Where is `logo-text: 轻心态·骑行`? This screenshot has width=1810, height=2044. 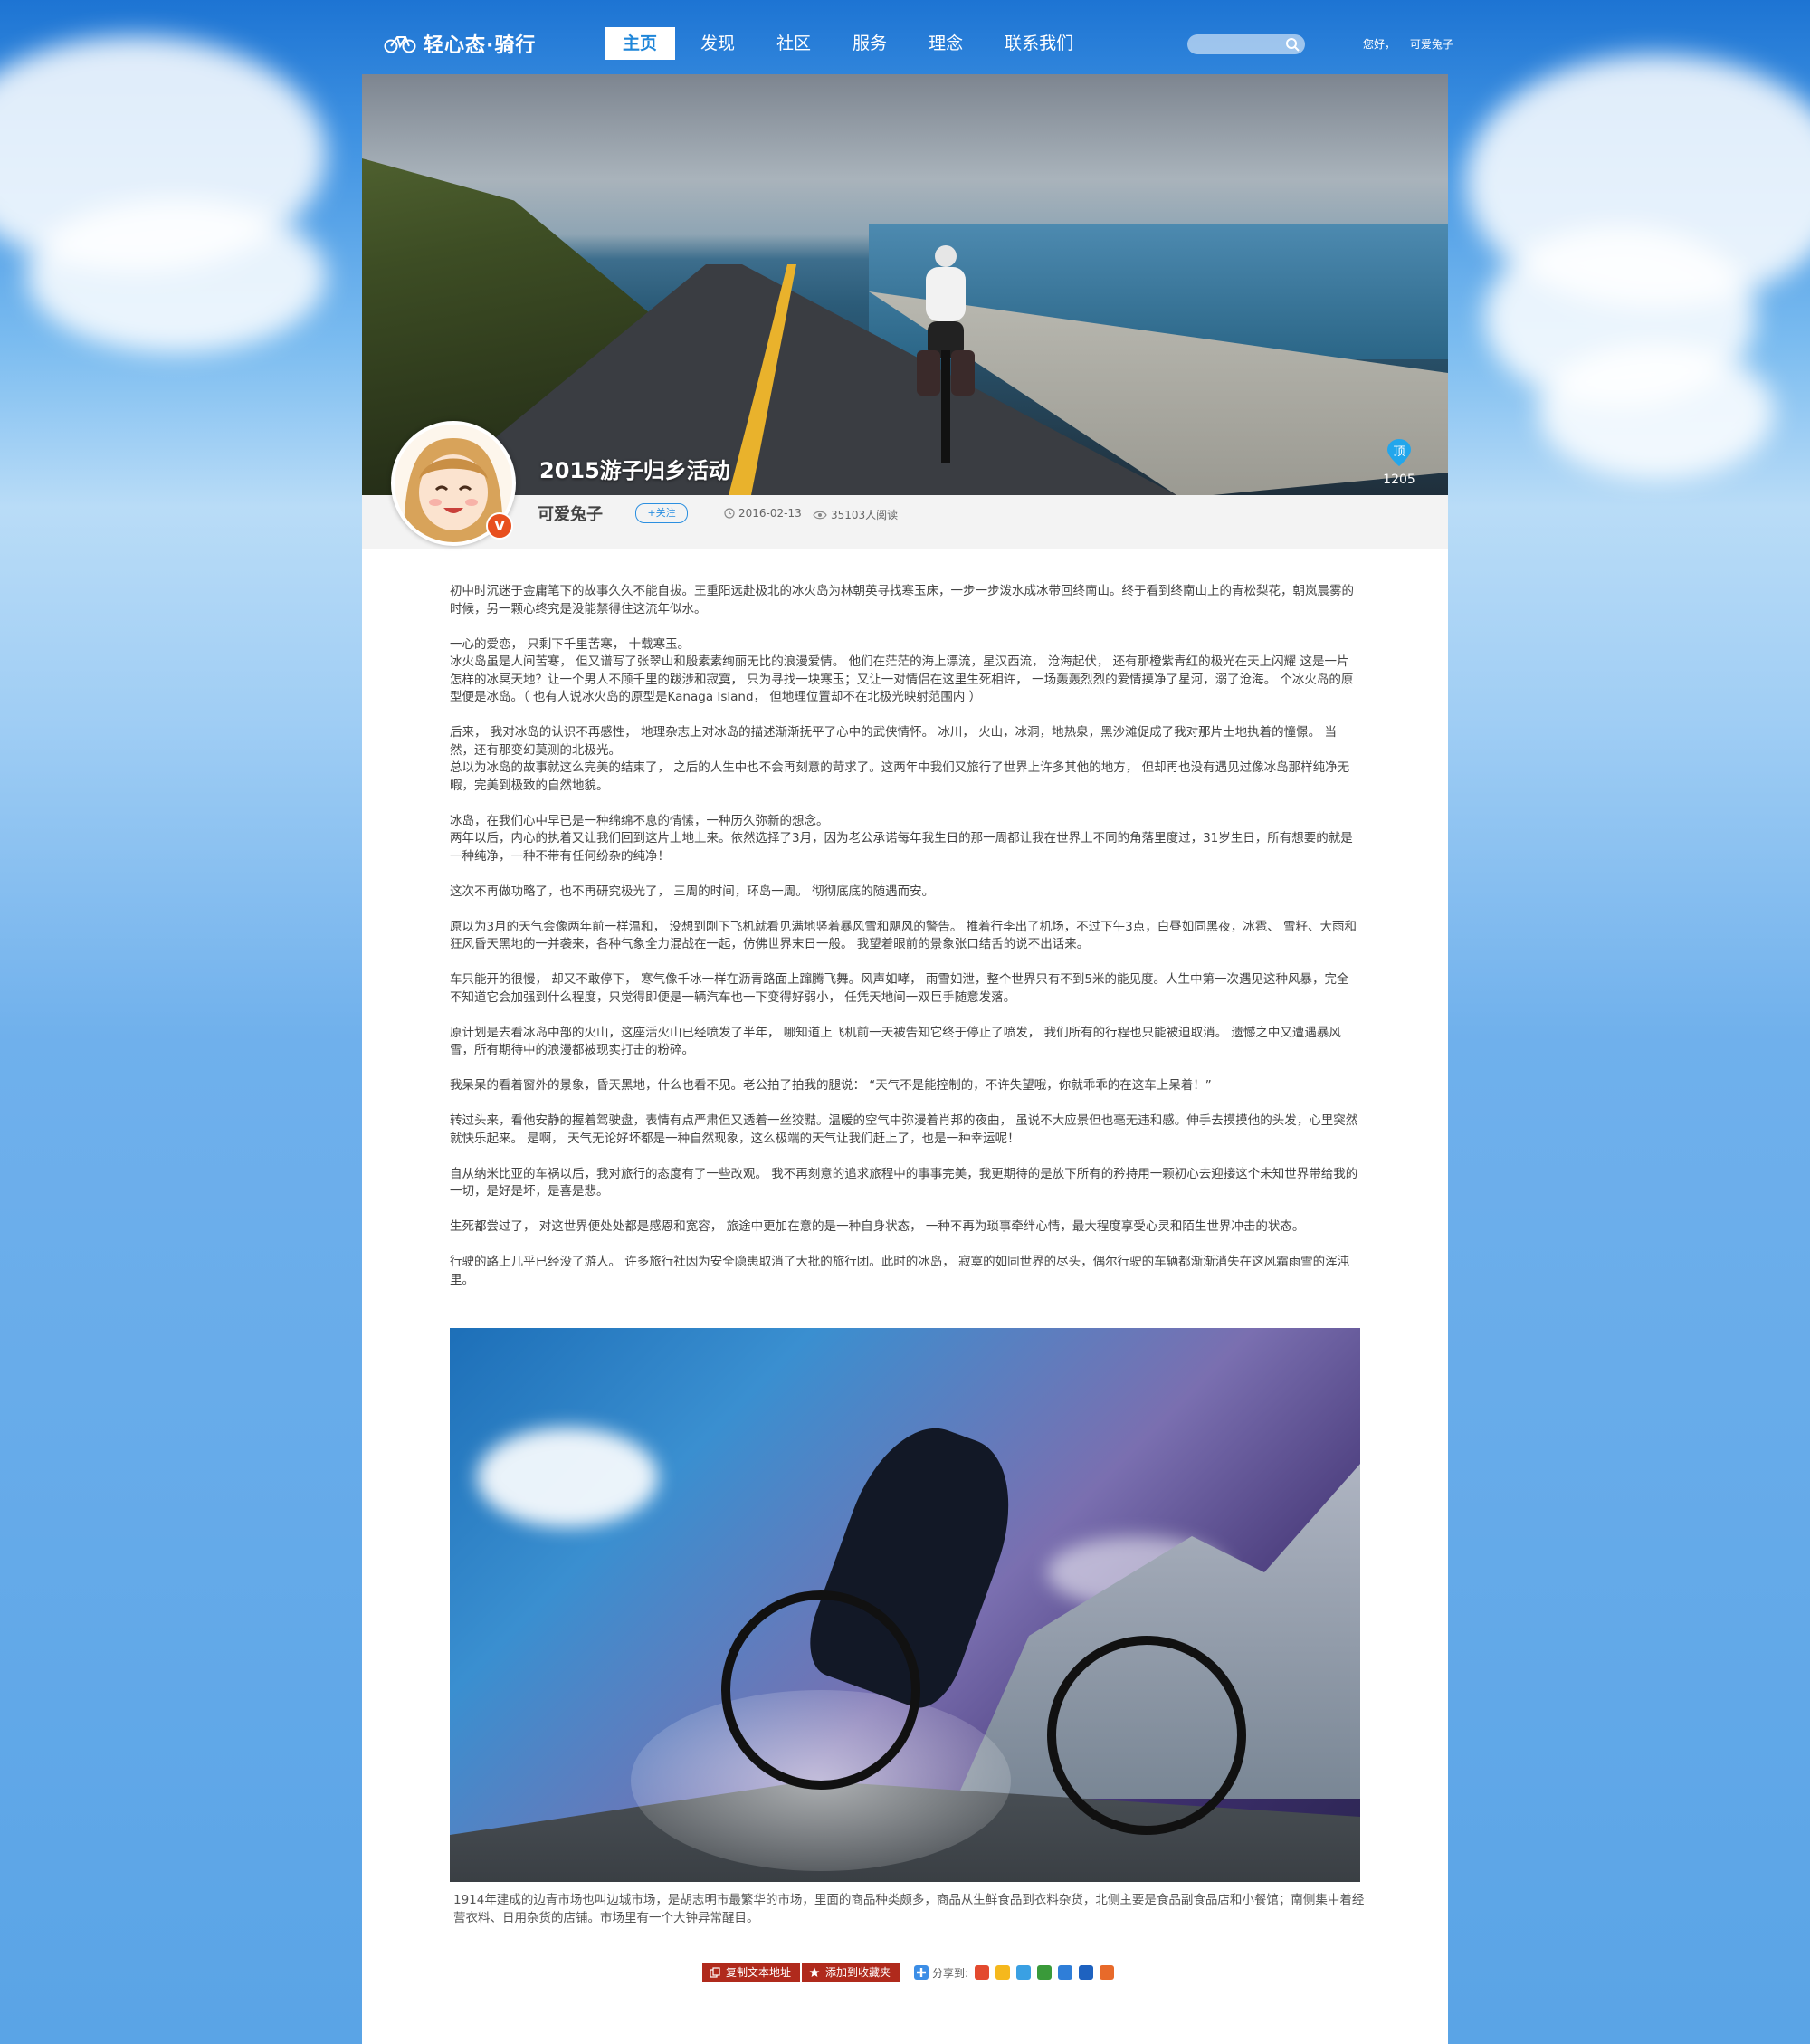
logo-text: 轻心态·骑行 is located at coordinates (480, 45).